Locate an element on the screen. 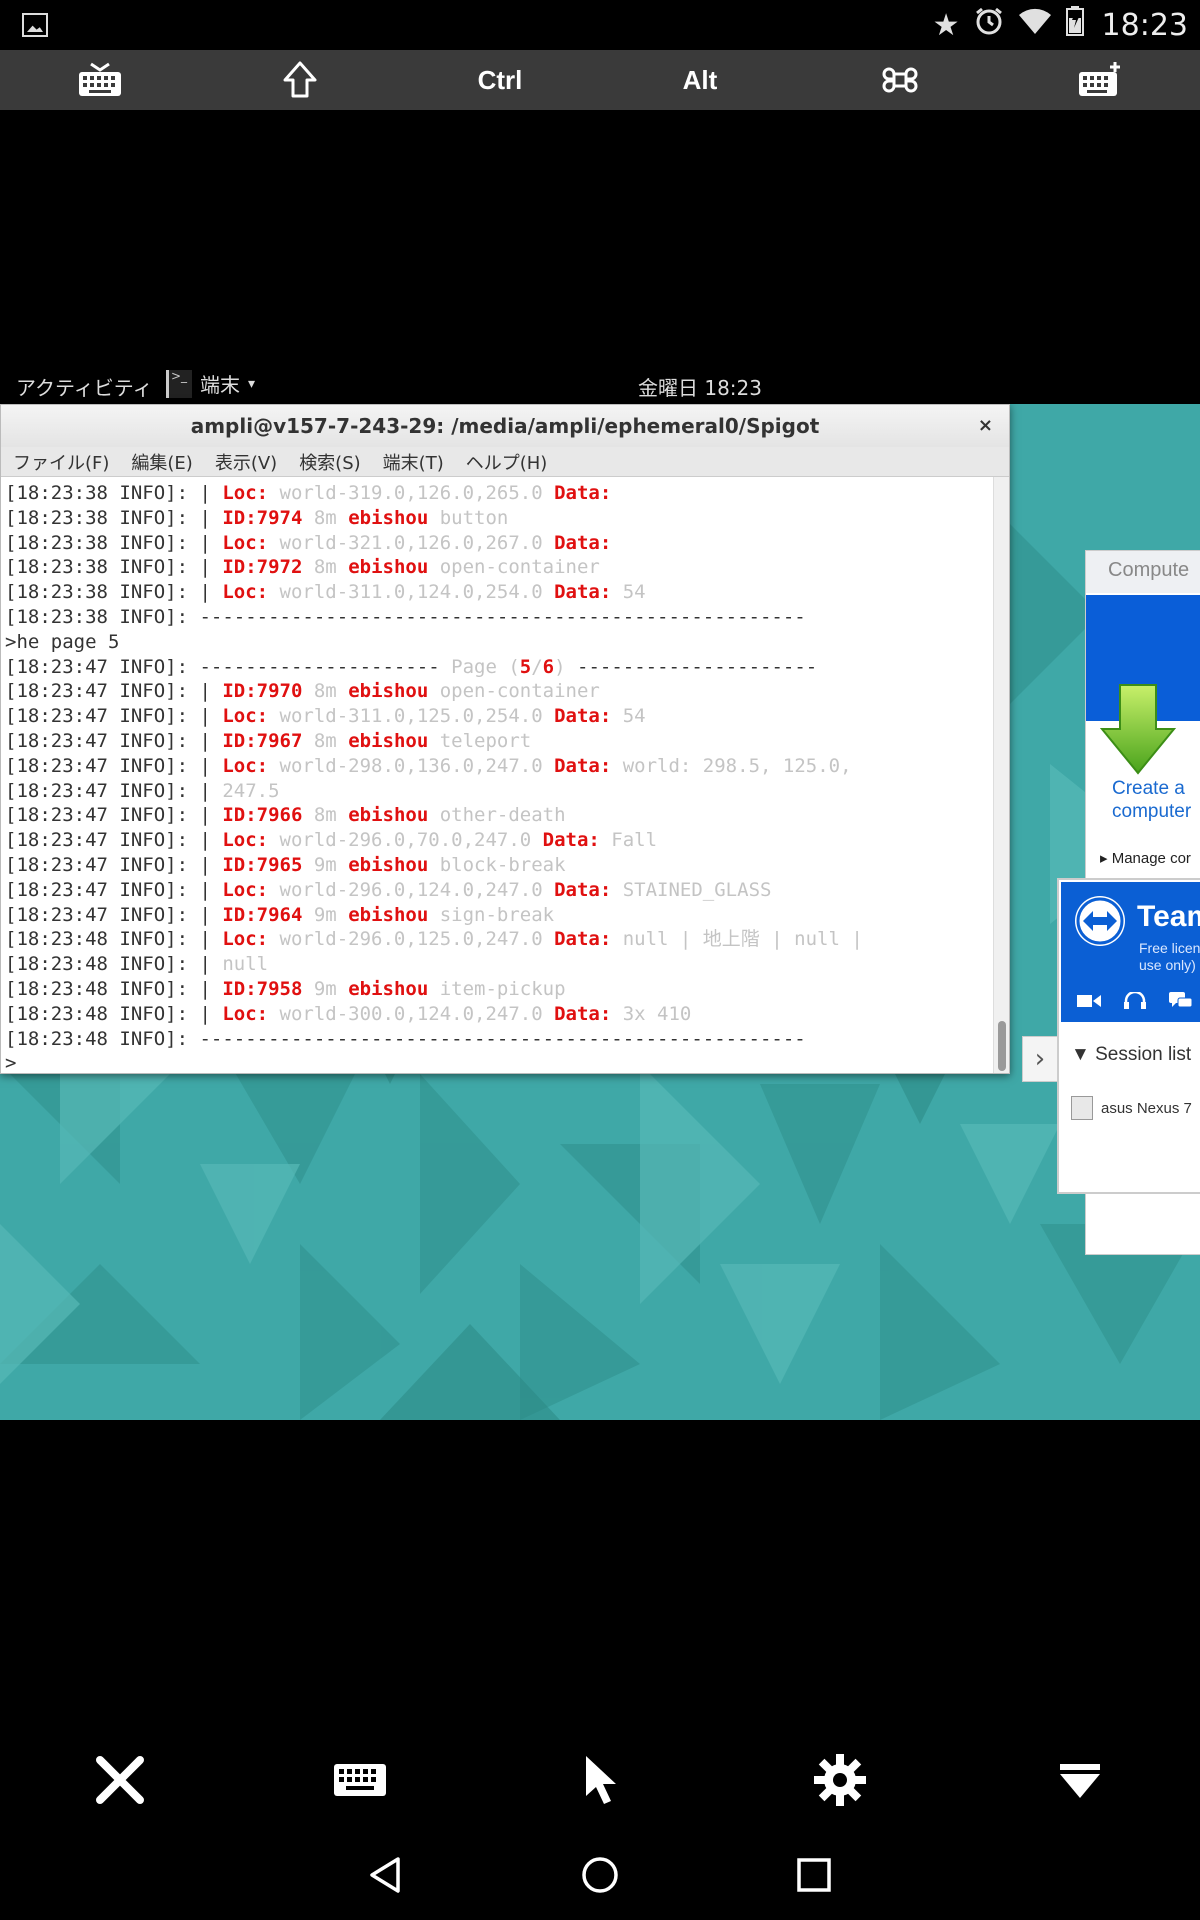 The image size is (1200, 1920). app-menu-label: 端末 is located at coordinates (220, 385).